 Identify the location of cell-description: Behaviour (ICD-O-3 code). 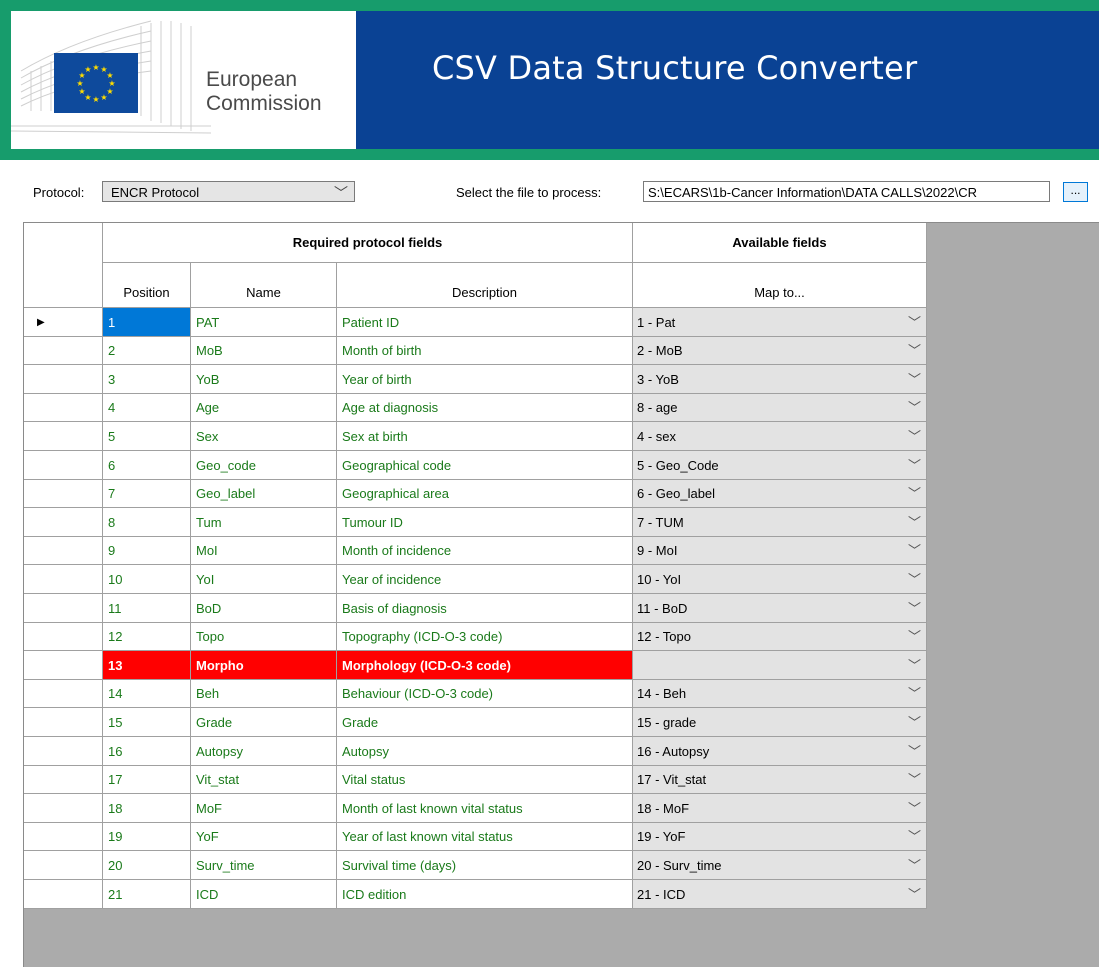
(485, 694).